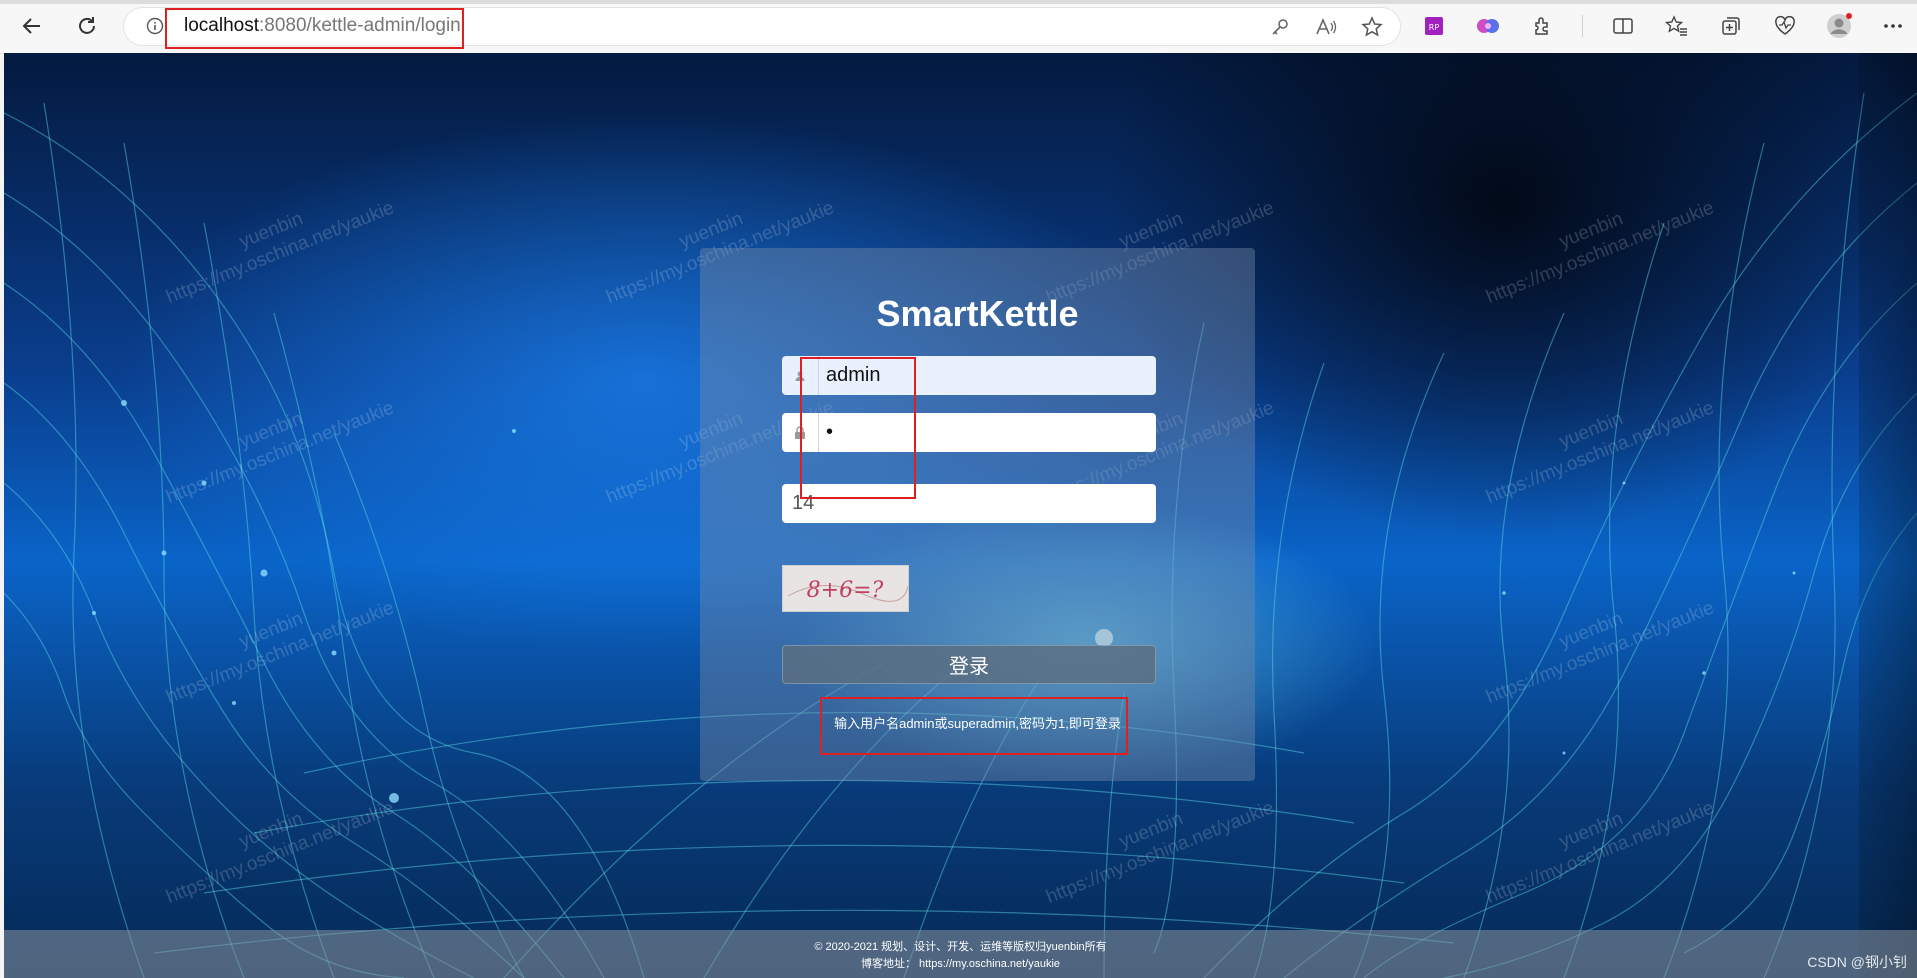 The width and height of the screenshot is (1917, 978). What do you see at coordinates (800, 375) in the screenshot?
I see `user-icon` at bounding box center [800, 375].